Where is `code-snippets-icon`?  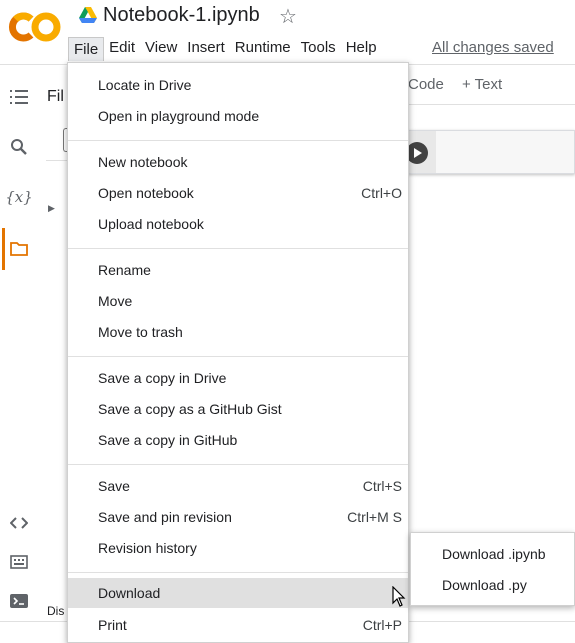
code-snippets-icon is located at coordinates (19, 523).